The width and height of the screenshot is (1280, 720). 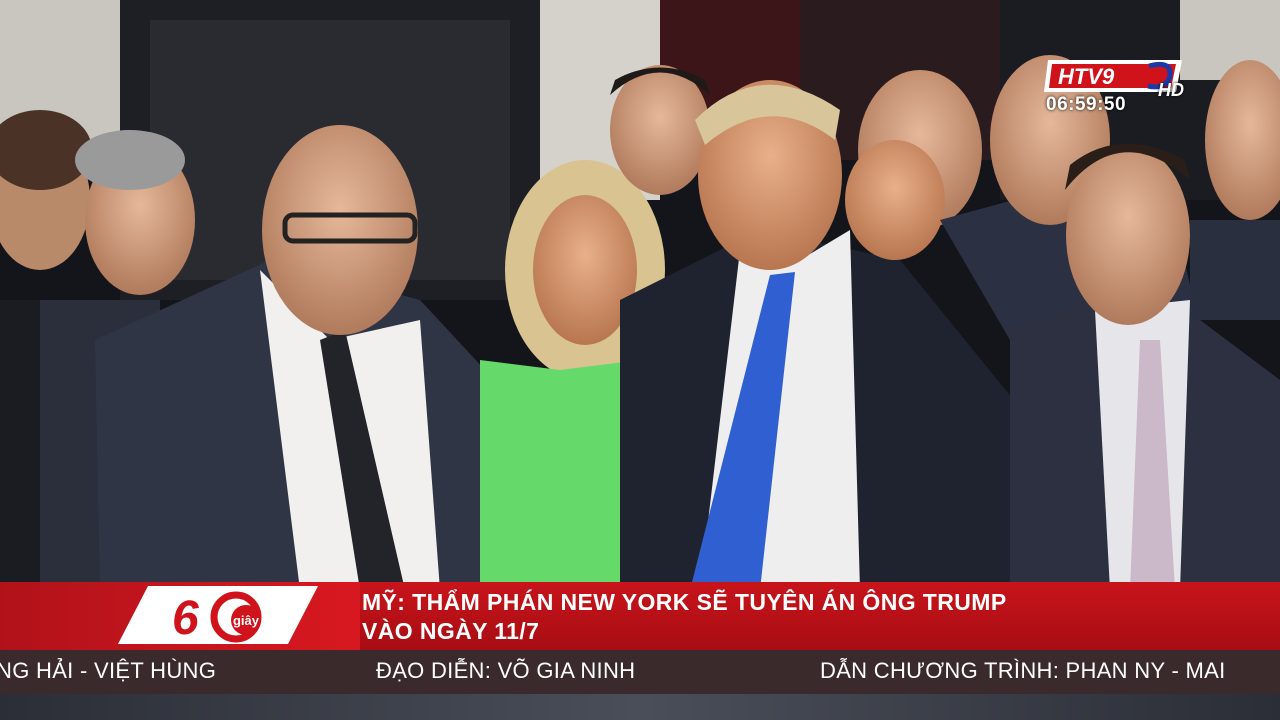 What do you see at coordinates (506, 670) in the screenshot?
I see `ticker-item: ĐẠO DIỄN: VÕ GIA NINH` at bounding box center [506, 670].